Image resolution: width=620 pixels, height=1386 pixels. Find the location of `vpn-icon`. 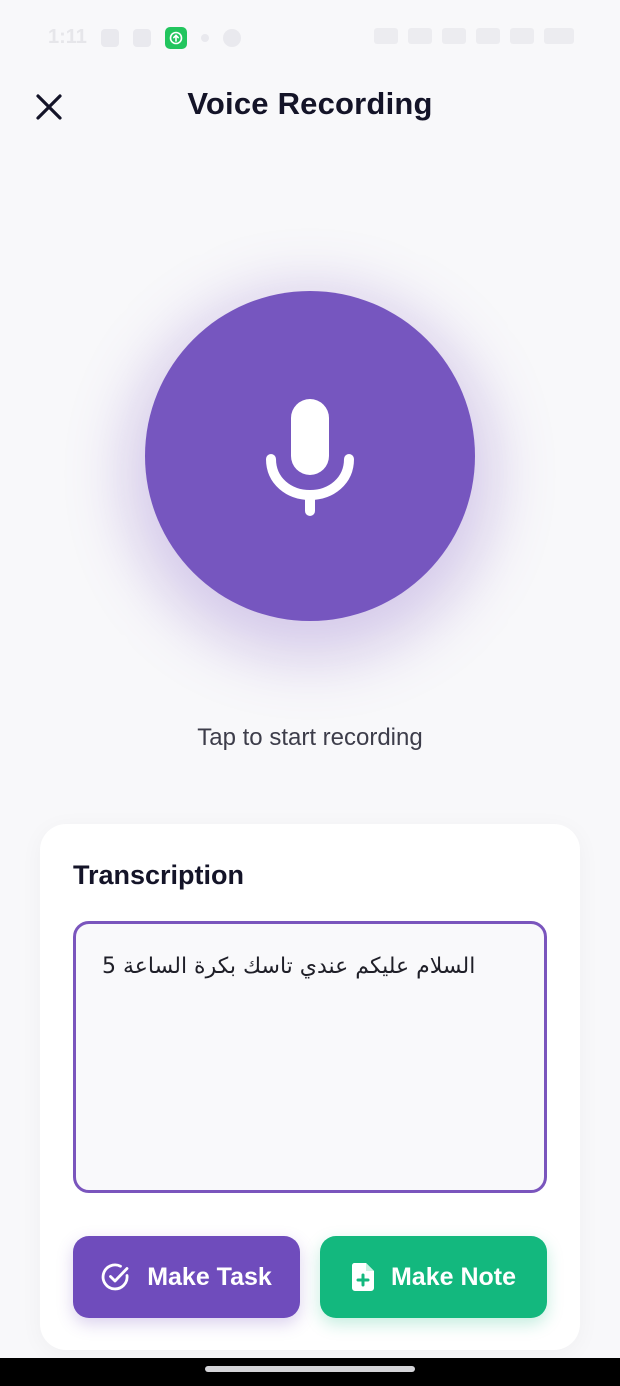

vpn-icon is located at coordinates (454, 36).